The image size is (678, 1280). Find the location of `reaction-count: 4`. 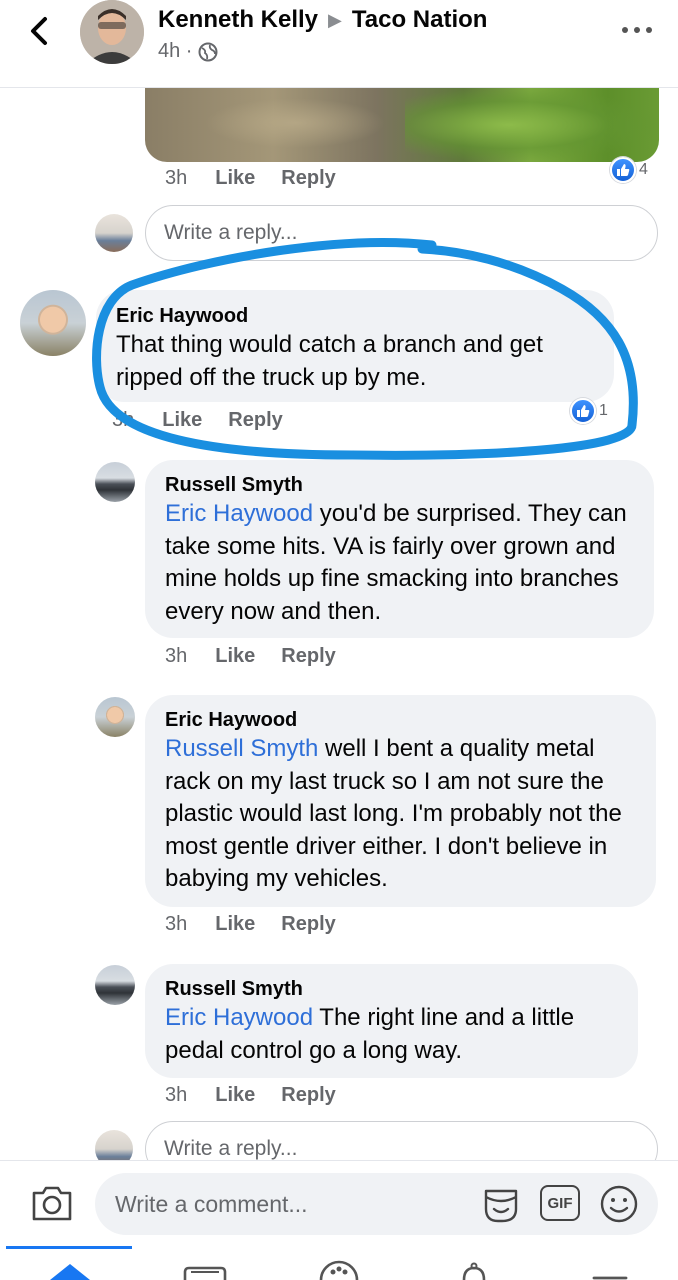

reaction-count: 4 is located at coordinates (629, 170).